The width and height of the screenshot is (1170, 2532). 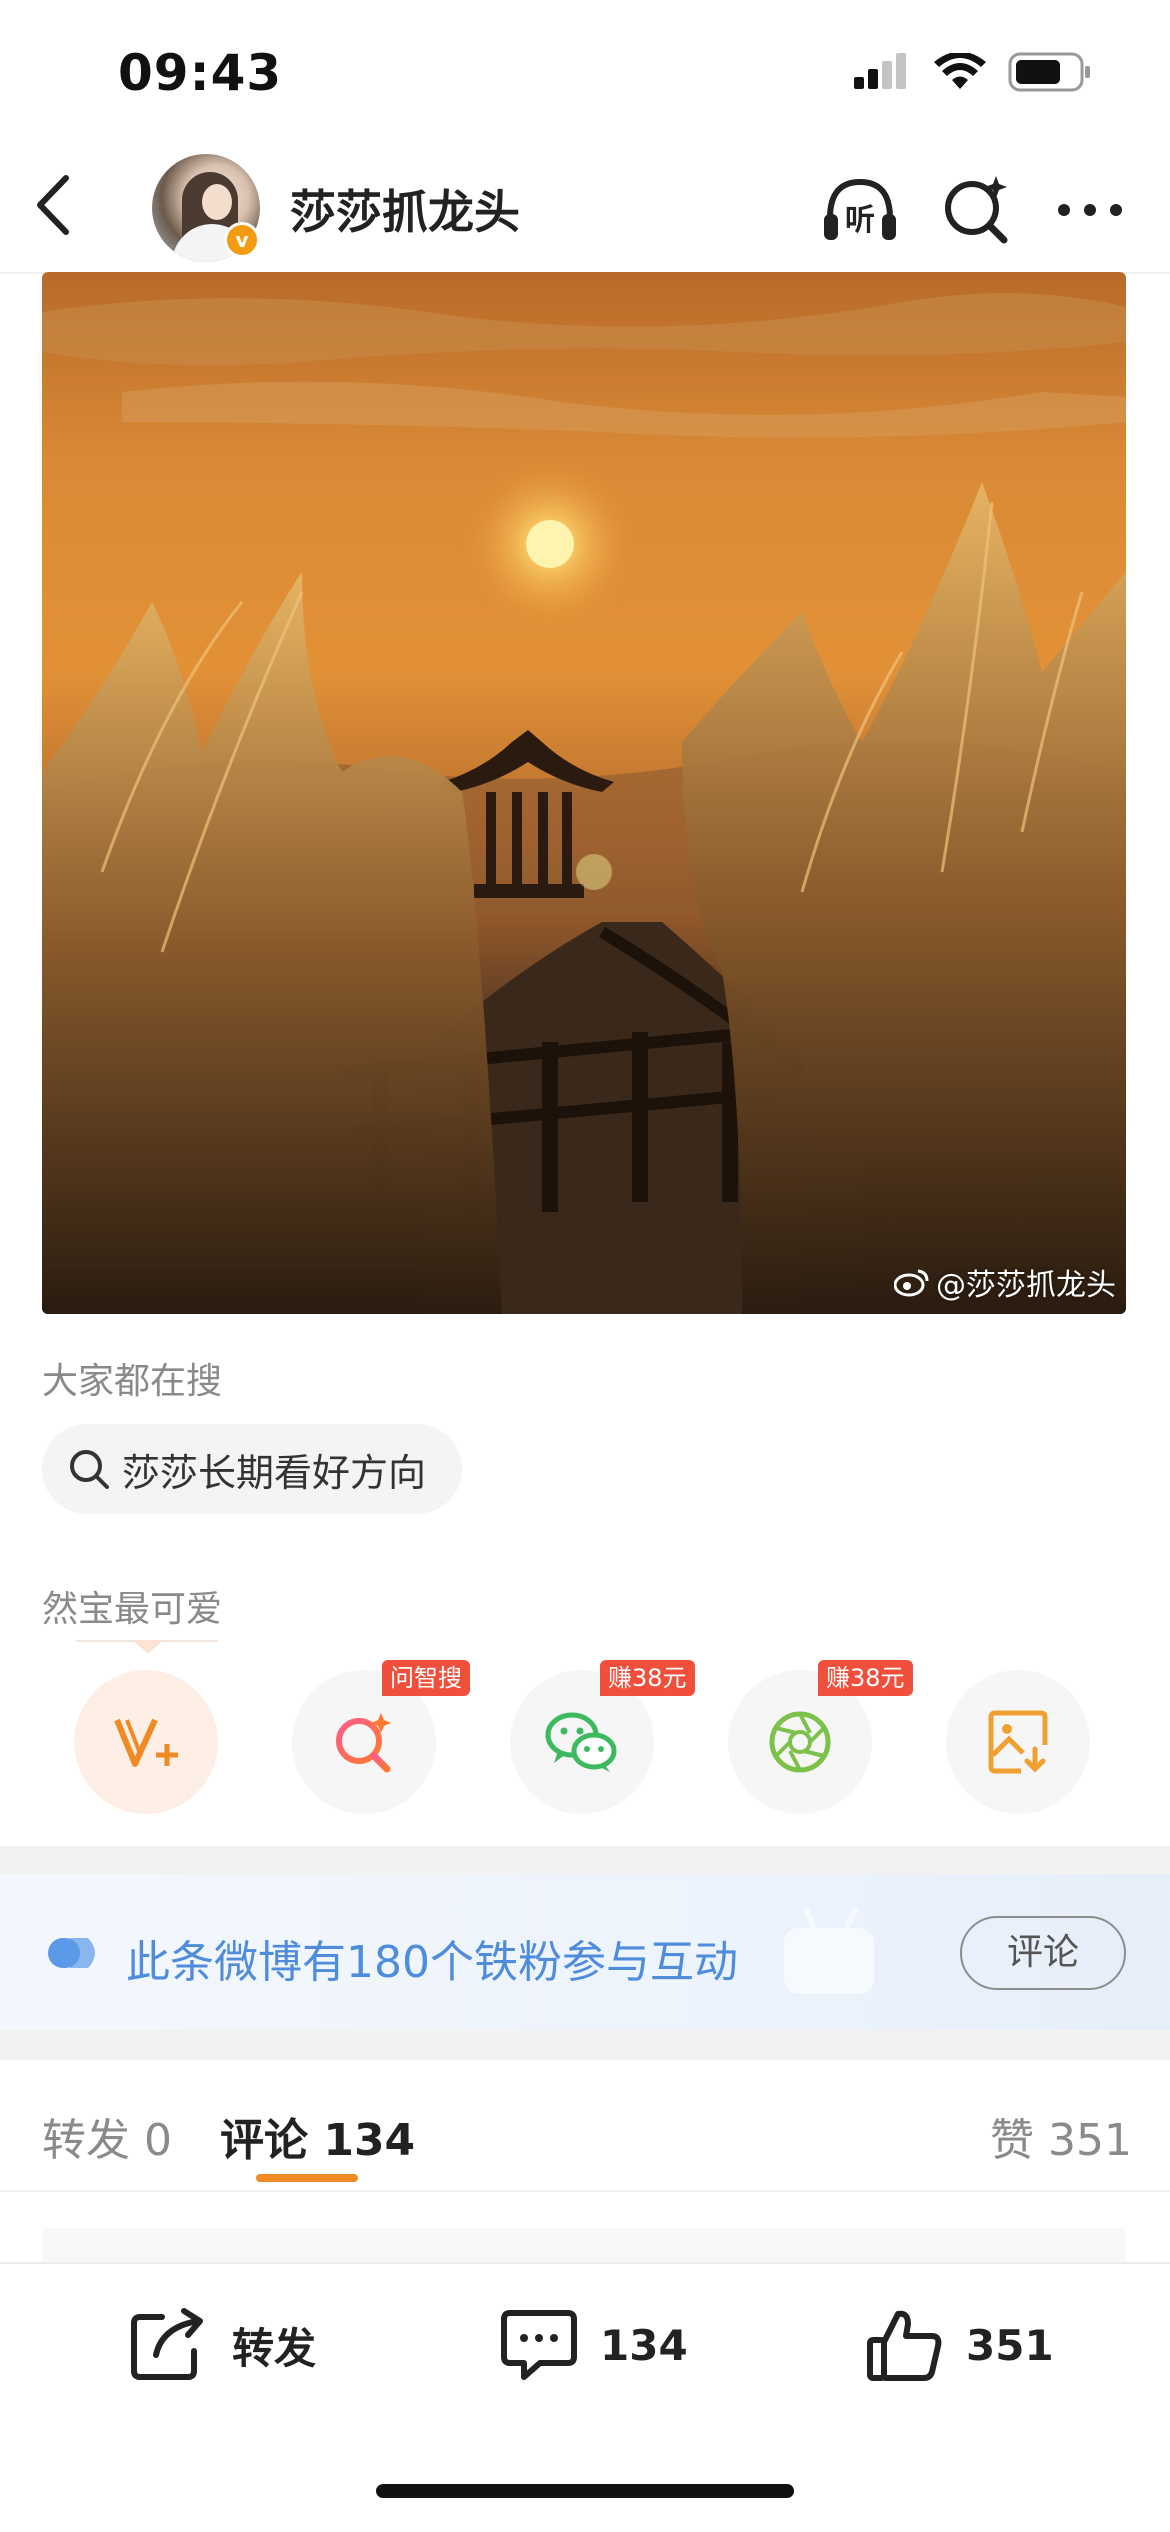 I want to click on wechat-share-button: 赚38元, so click(x=602, y=1737).